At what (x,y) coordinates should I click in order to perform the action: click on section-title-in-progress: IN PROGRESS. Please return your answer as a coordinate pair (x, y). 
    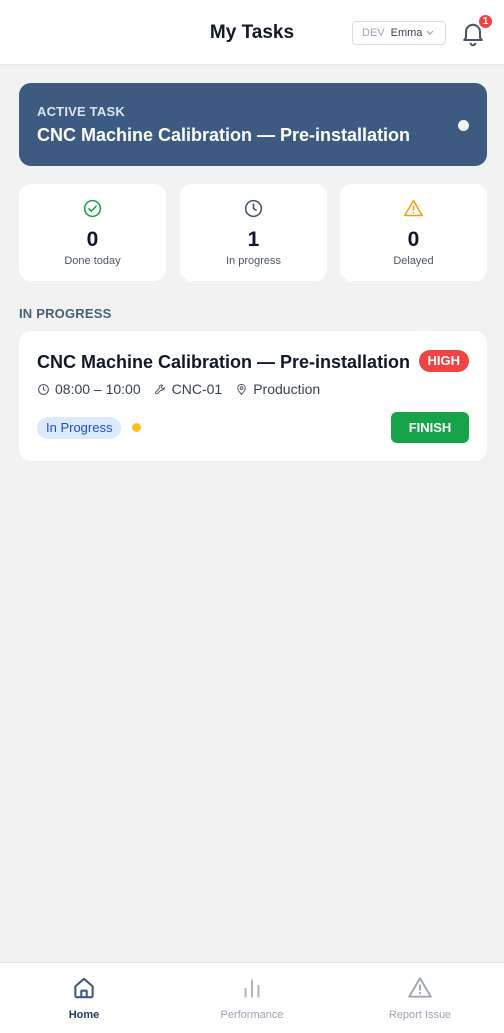
    Looking at the image, I should click on (65, 313).